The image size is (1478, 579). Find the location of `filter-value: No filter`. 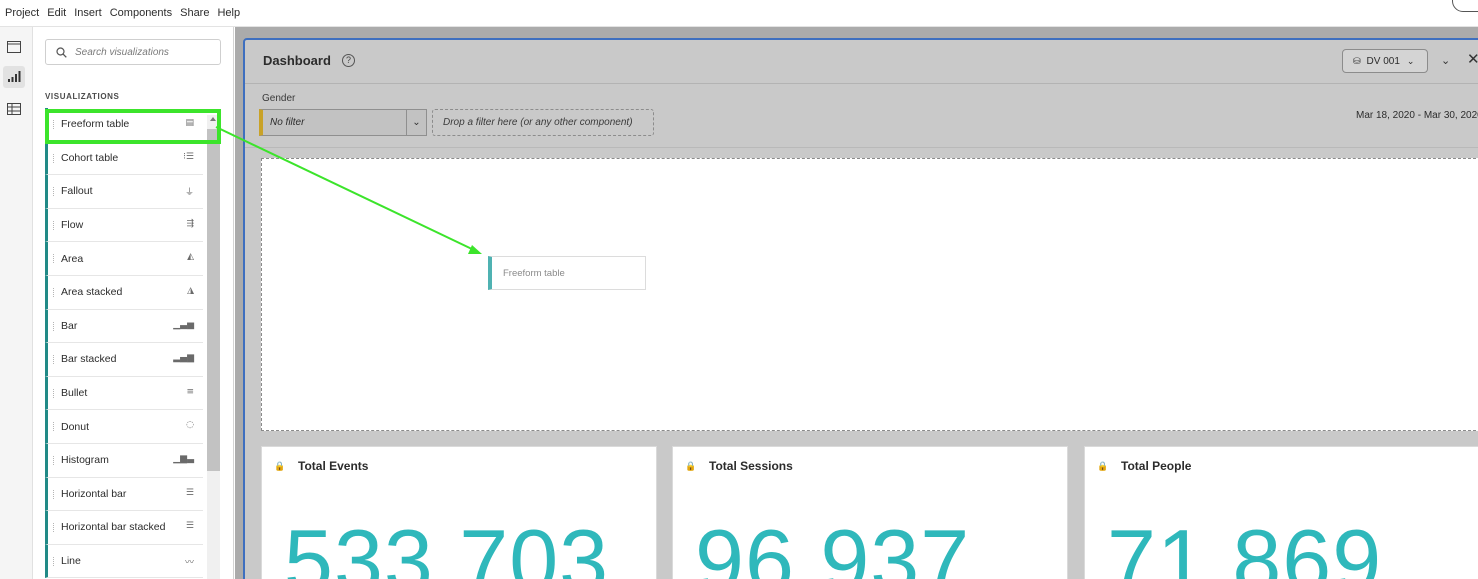

filter-value: No filter is located at coordinates (287, 122).